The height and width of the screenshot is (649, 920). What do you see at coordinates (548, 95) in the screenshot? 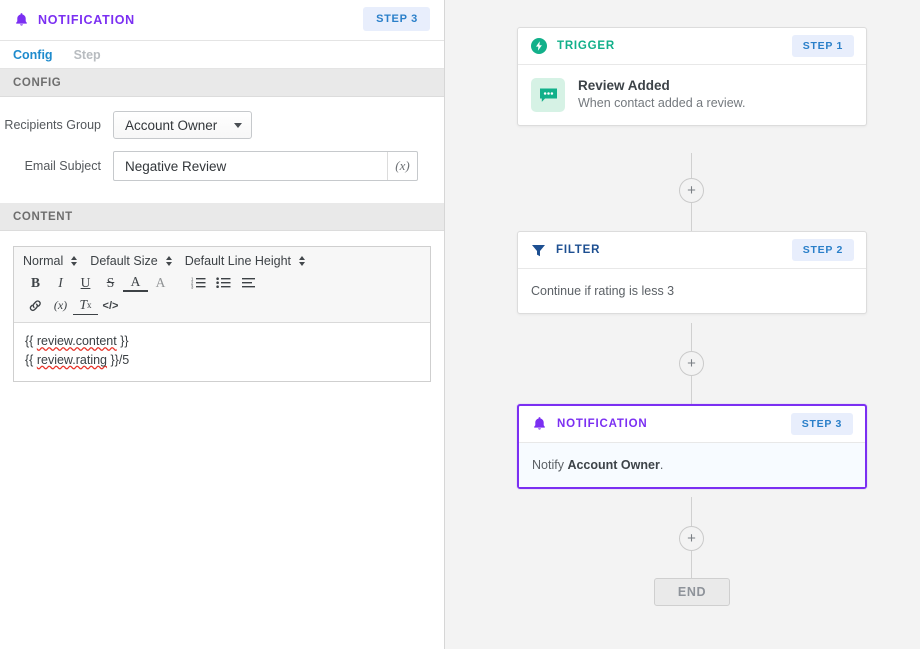
I see `chat-bubble-icon` at bounding box center [548, 95].